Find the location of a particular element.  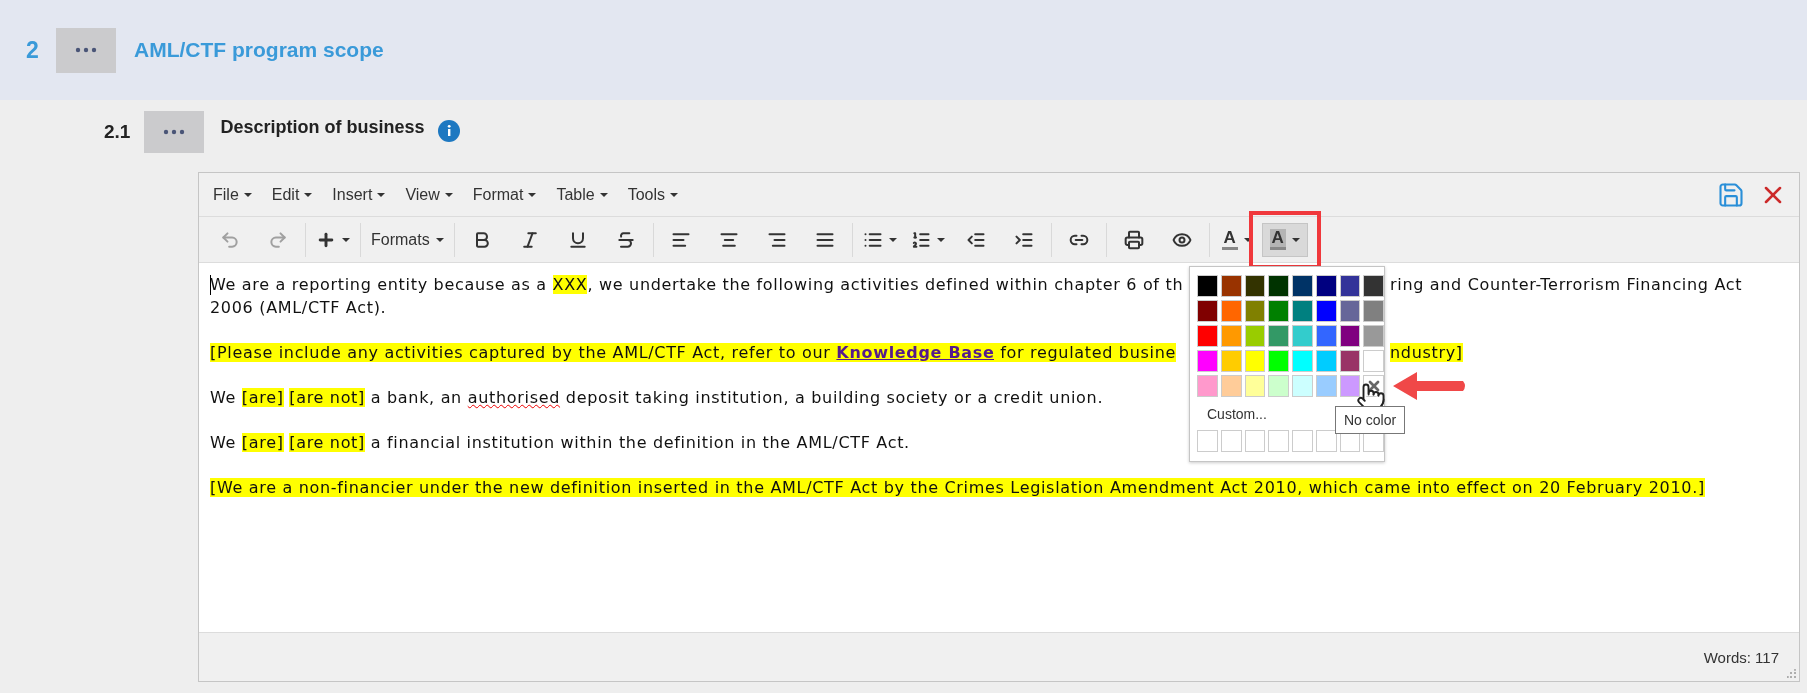

menu-item: View is located at coordinates (429, 194).